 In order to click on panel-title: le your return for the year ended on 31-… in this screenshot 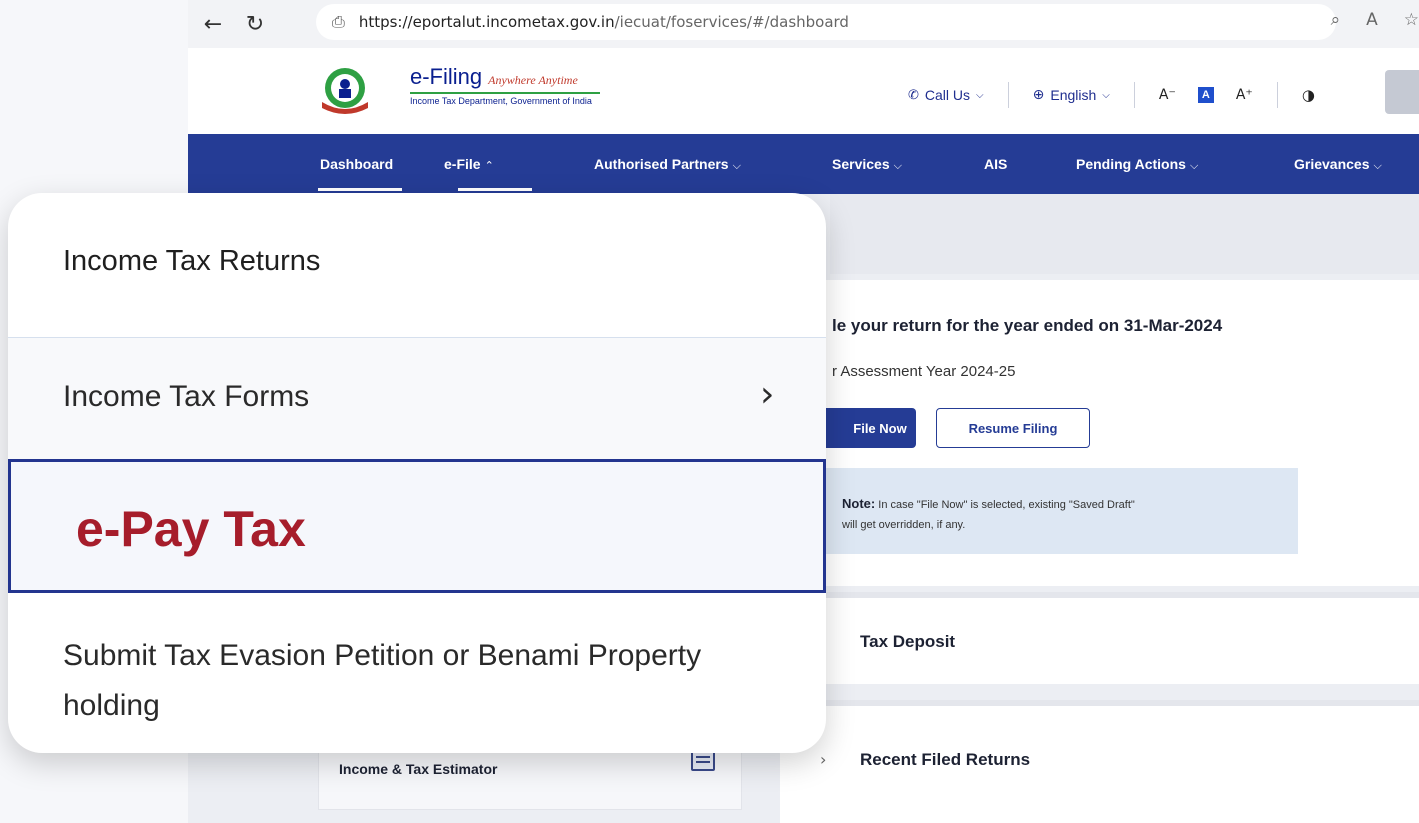, I will do `click(1027, 325)`.